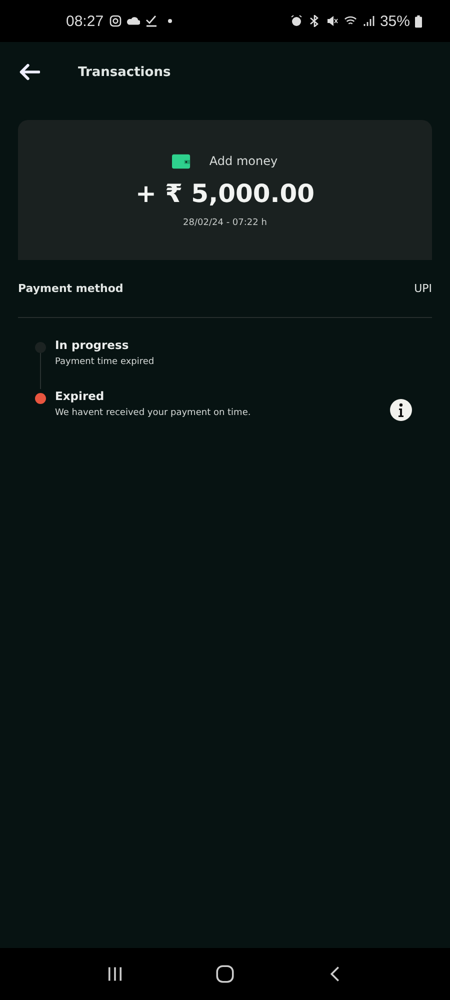 The width and height of the screenshot is (450, 1000). What do you see at coordinates (115, 974) in the screenshot?
I see `recent-apps-icon` at bounding box center [115, 974].